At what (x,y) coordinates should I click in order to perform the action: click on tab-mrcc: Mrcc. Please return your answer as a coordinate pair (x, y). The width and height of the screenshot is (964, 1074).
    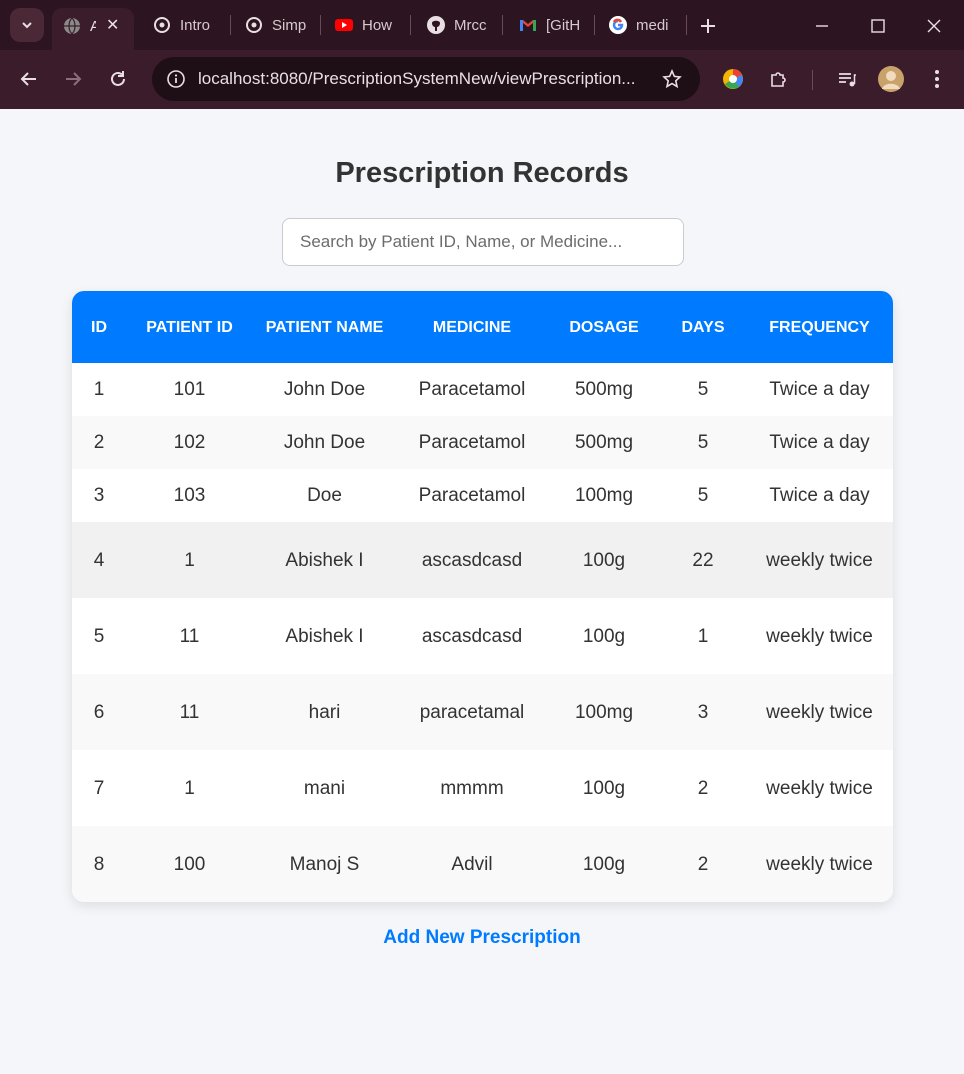
    Looking at the image, I should click on (457, 25).